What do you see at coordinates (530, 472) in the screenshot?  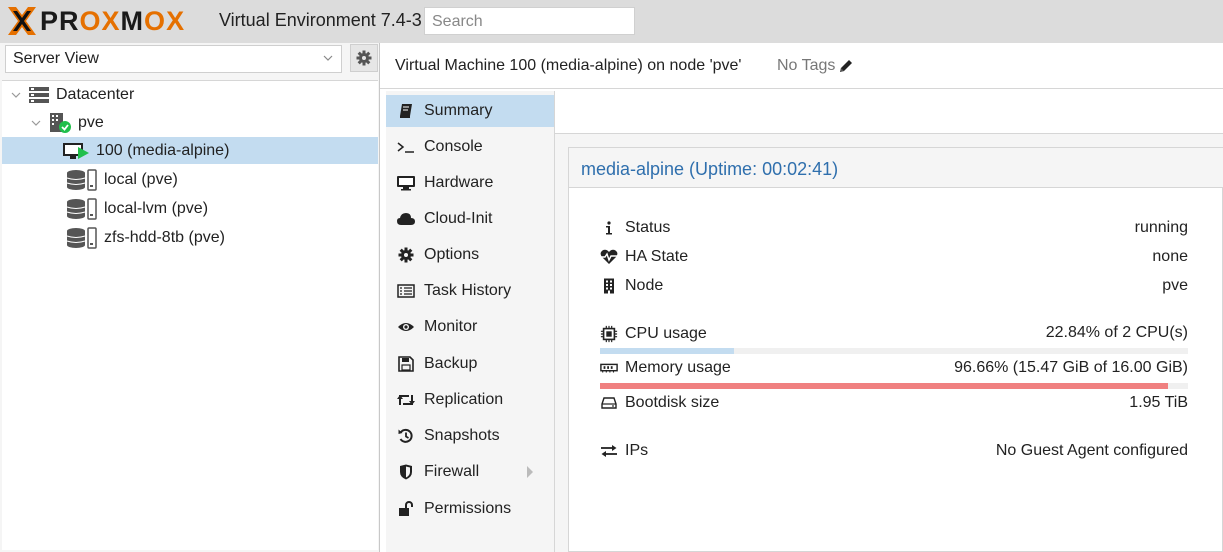 I see `chevron-right-icon` at bounding box center [530, 472].